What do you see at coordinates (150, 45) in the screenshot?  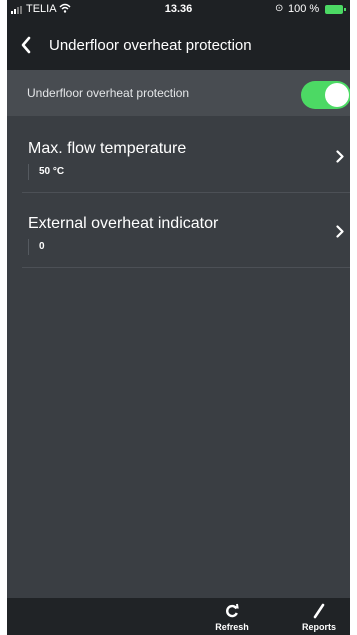 I see `page-title: Underfloor overheat protection` at bounding box center [150, 45].